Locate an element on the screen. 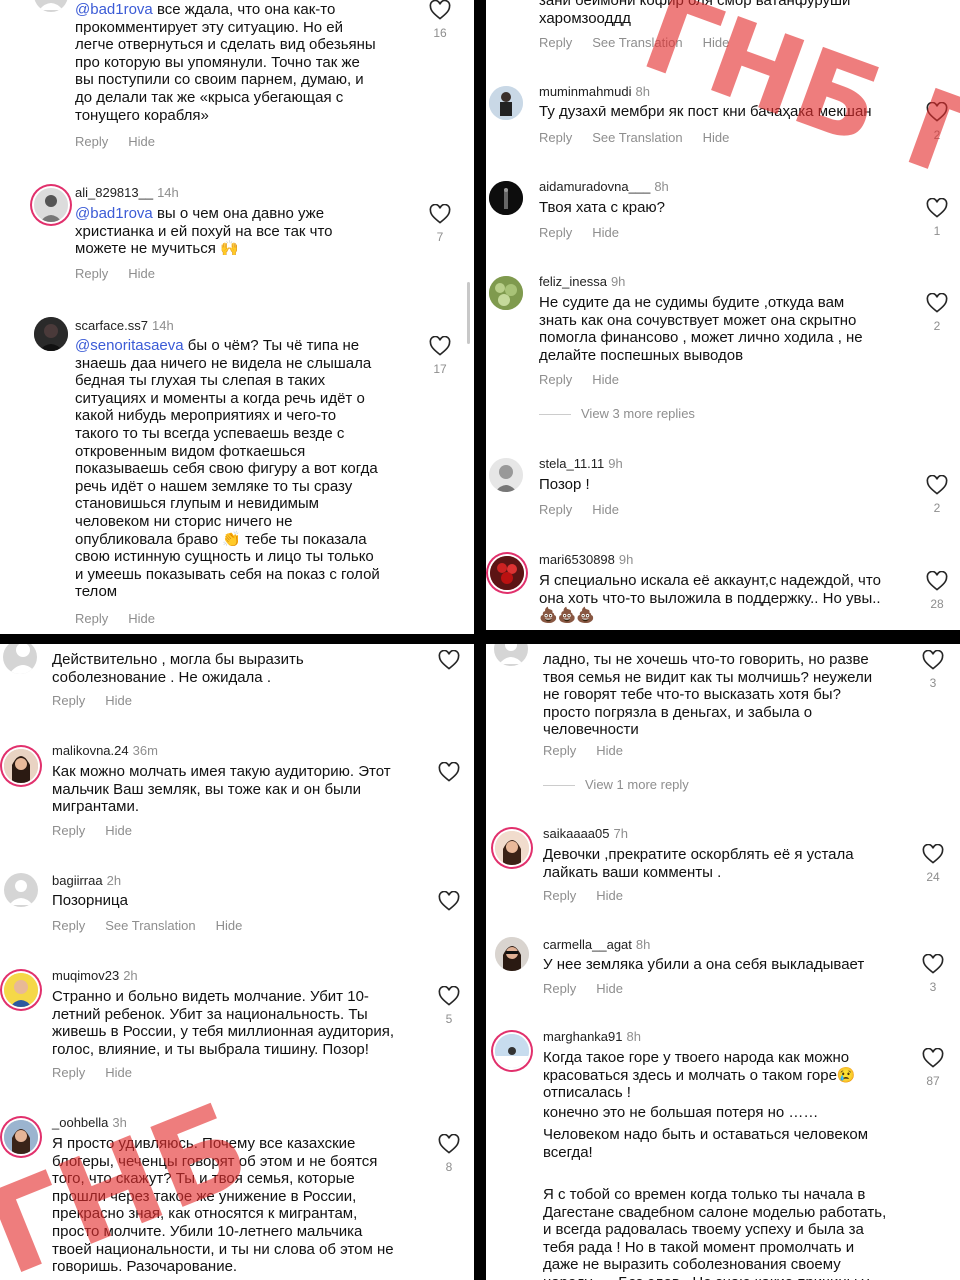 The width and height of the screenshot is (960, 1280). comment-username: mari6530898 9h is located at coordinates (586, 559).